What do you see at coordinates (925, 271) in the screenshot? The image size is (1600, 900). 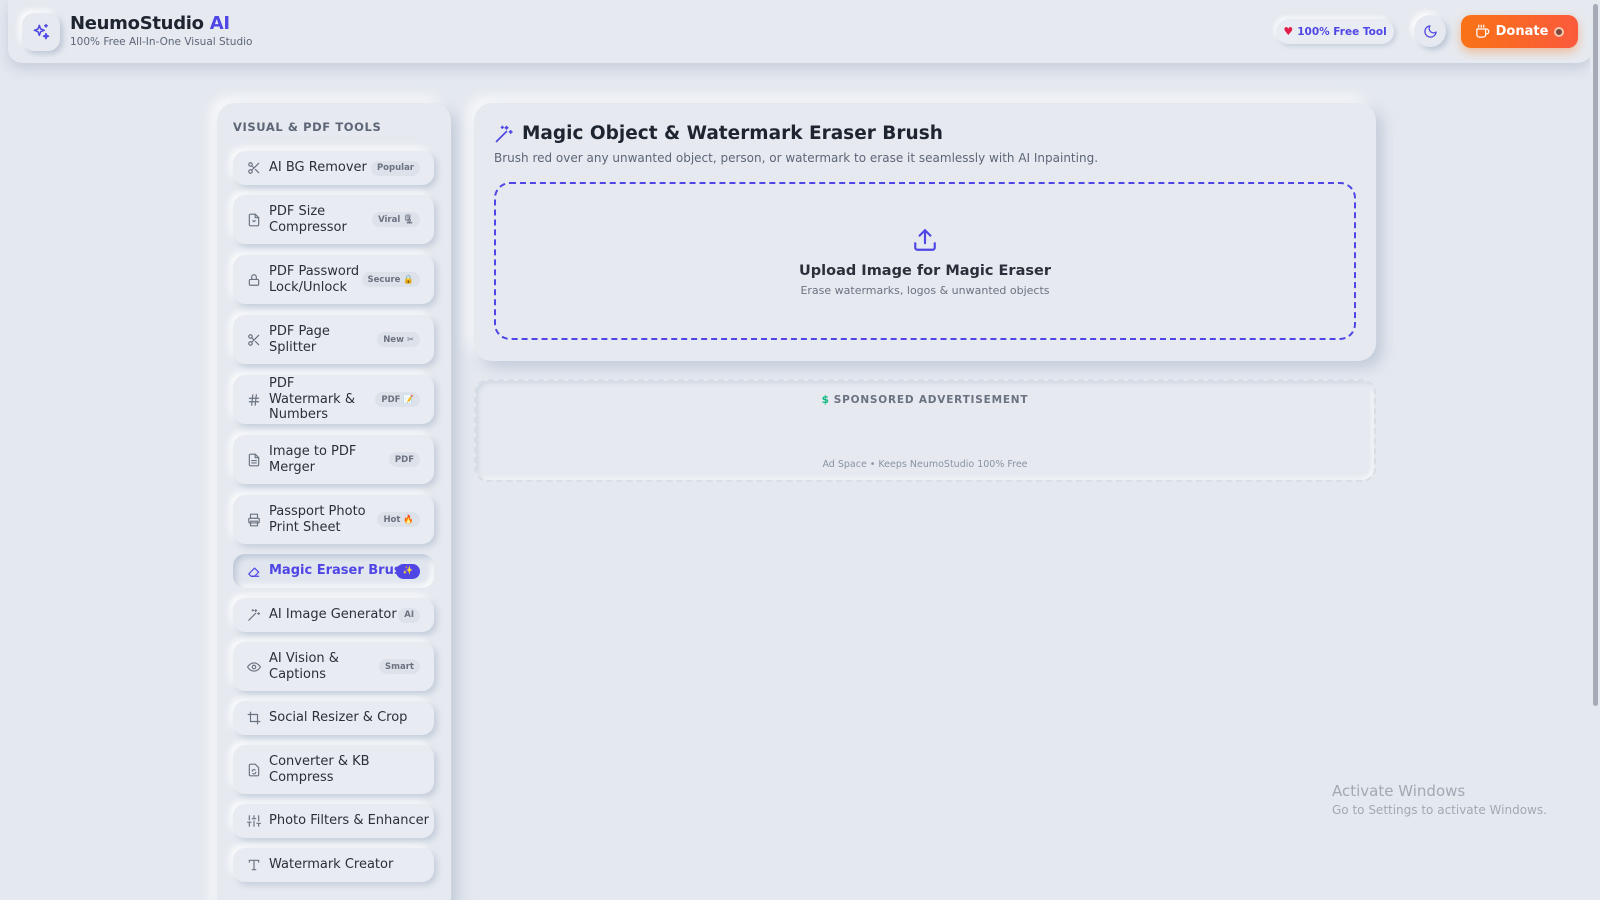 I see `upload-title: Upload Image for Magic Eraser` at bounding box center [925, 271].